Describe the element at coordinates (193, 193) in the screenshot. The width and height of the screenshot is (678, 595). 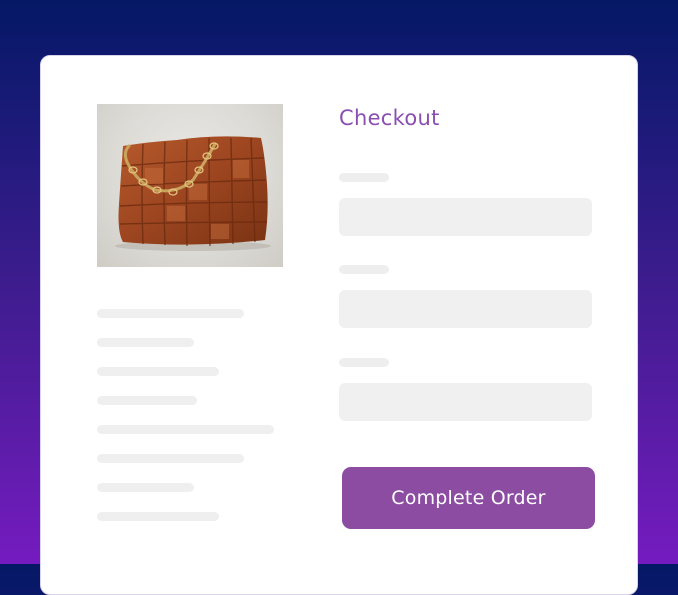
I see `woven-bag-icon` at that location.